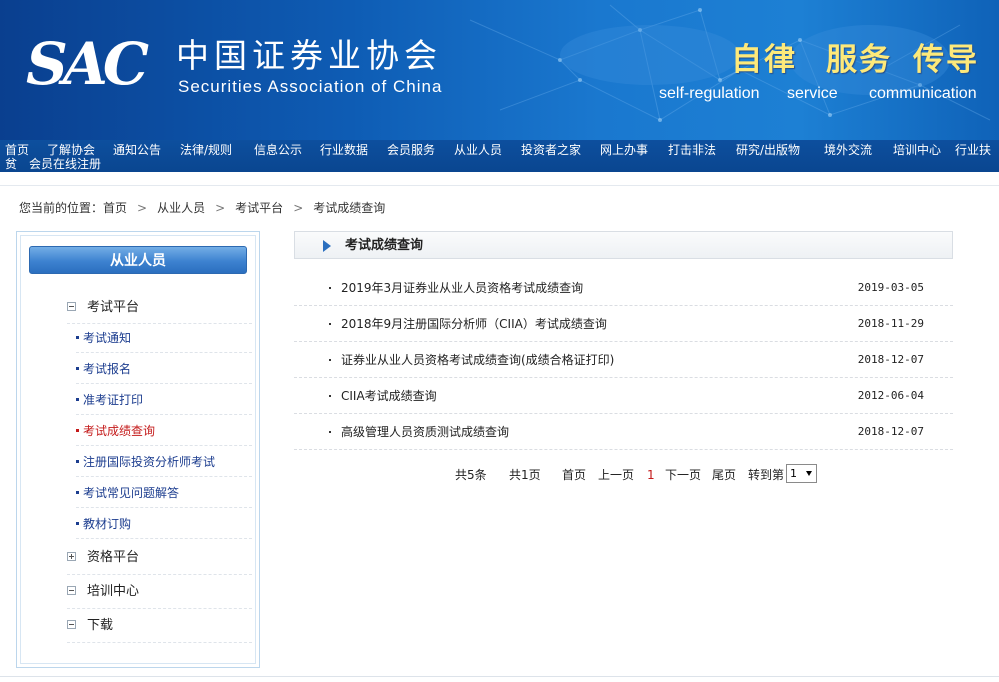 This screenshot has width=999, height=682. I want to click on nav-item-online-services: 网上办事, so click(624, 150).